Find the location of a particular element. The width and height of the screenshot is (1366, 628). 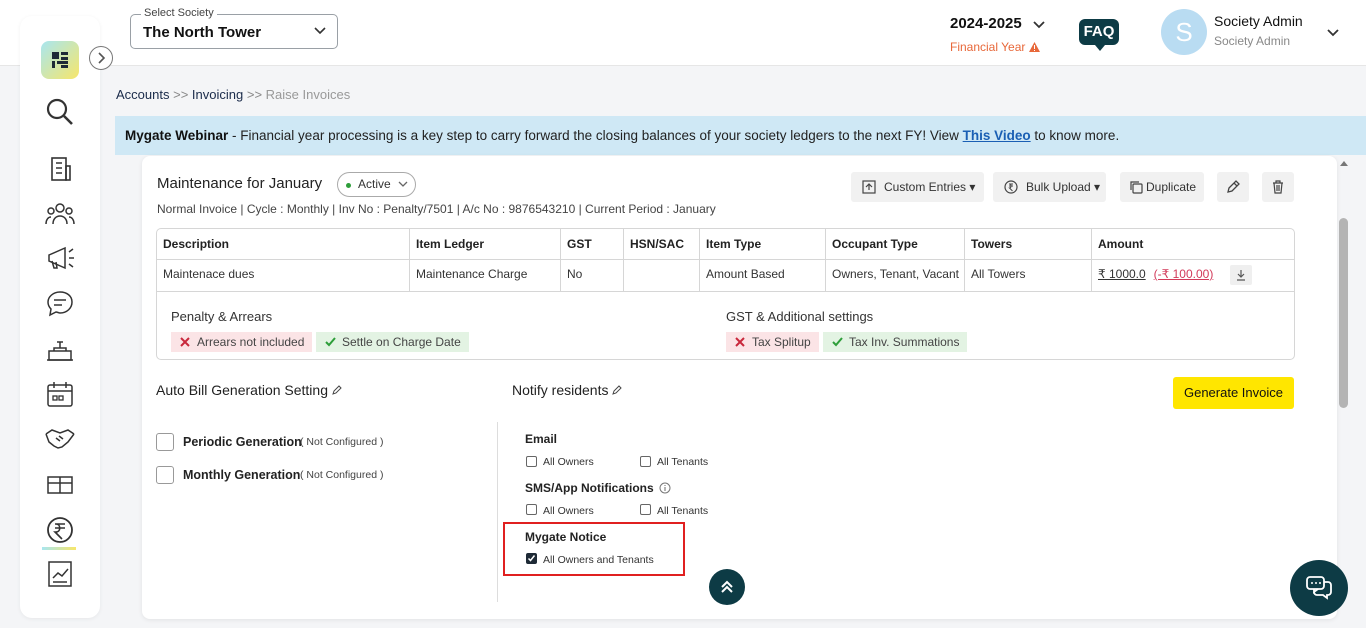

status-label: Active is located at coordinates (374, 184).